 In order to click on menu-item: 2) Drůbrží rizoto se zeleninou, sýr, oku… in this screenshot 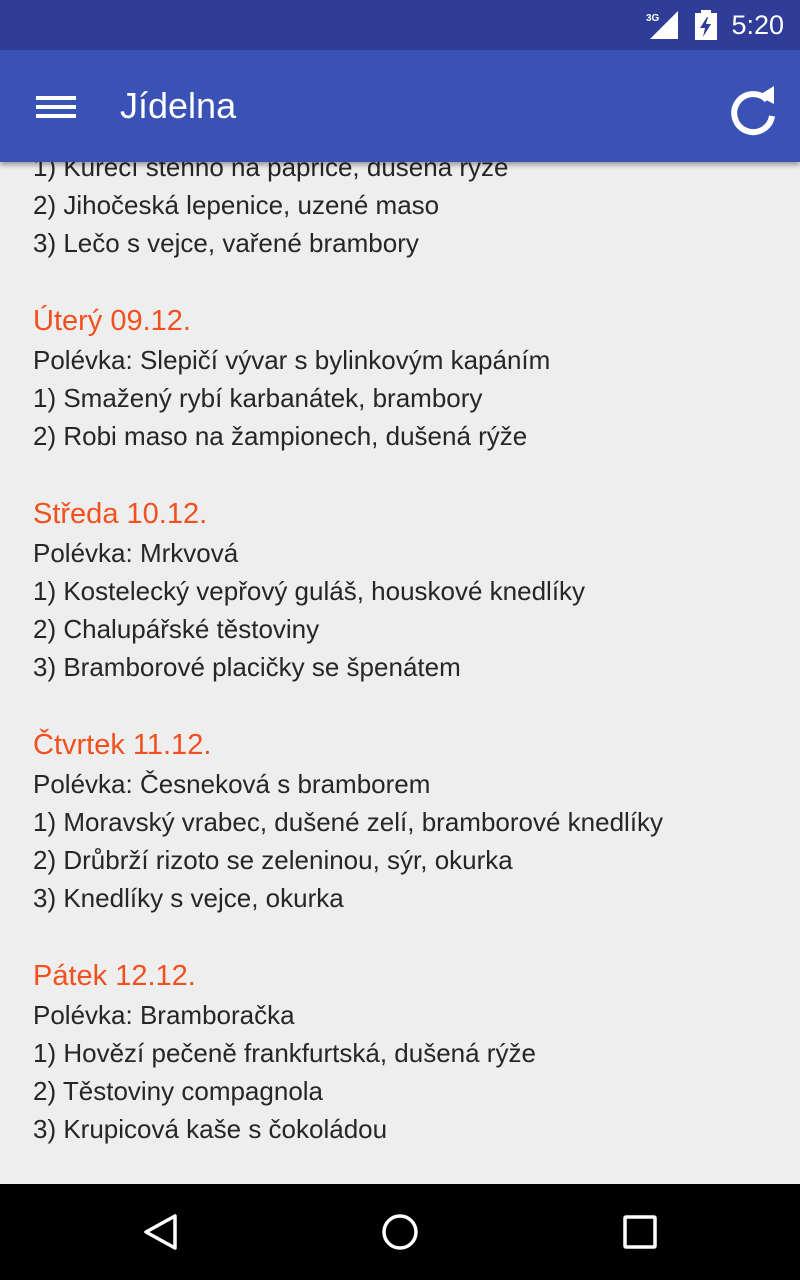, I will do `click(273, 860)`.